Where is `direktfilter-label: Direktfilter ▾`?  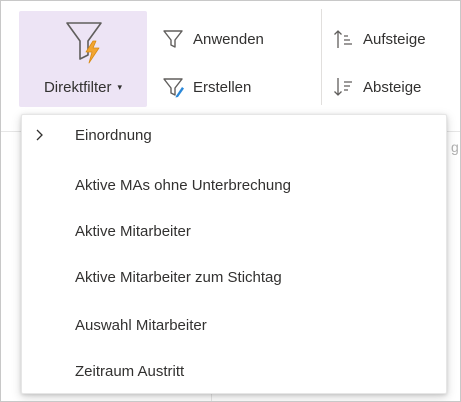
direktfilter-label: Direktfilter ▾ is located at coordinates (83, 87).